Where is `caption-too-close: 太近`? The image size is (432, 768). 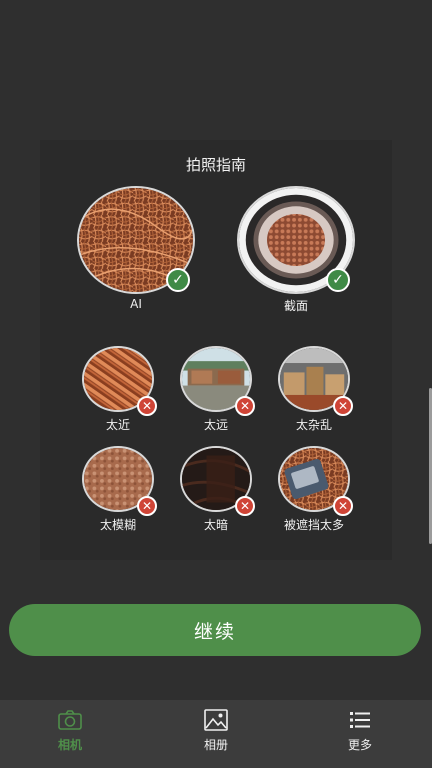
caption-too-close: 太近 is located at coordinates (117, 425).